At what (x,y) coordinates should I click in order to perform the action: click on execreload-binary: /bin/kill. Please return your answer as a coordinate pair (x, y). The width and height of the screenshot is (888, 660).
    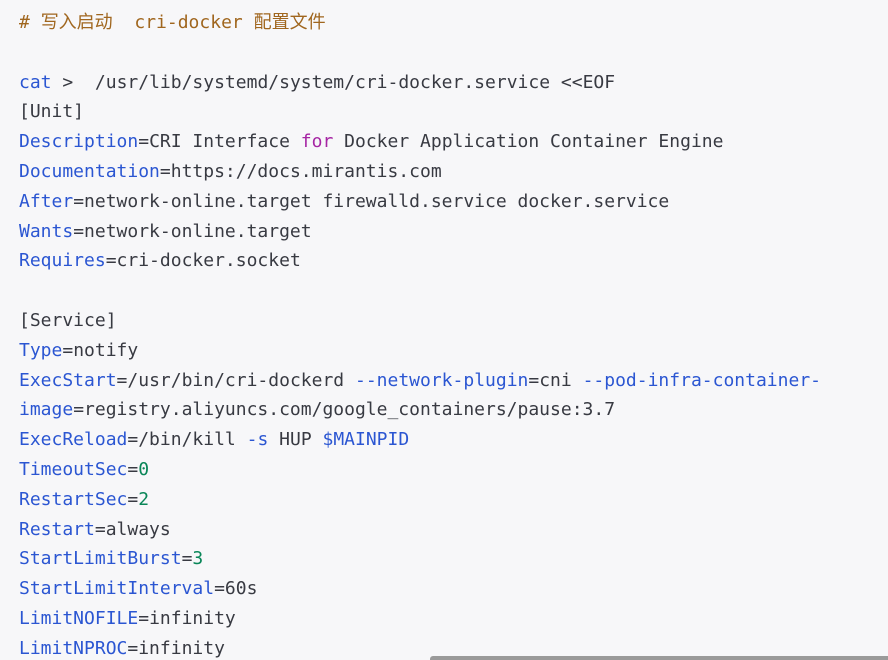
    Looking at the image, I should click on (187, 440).